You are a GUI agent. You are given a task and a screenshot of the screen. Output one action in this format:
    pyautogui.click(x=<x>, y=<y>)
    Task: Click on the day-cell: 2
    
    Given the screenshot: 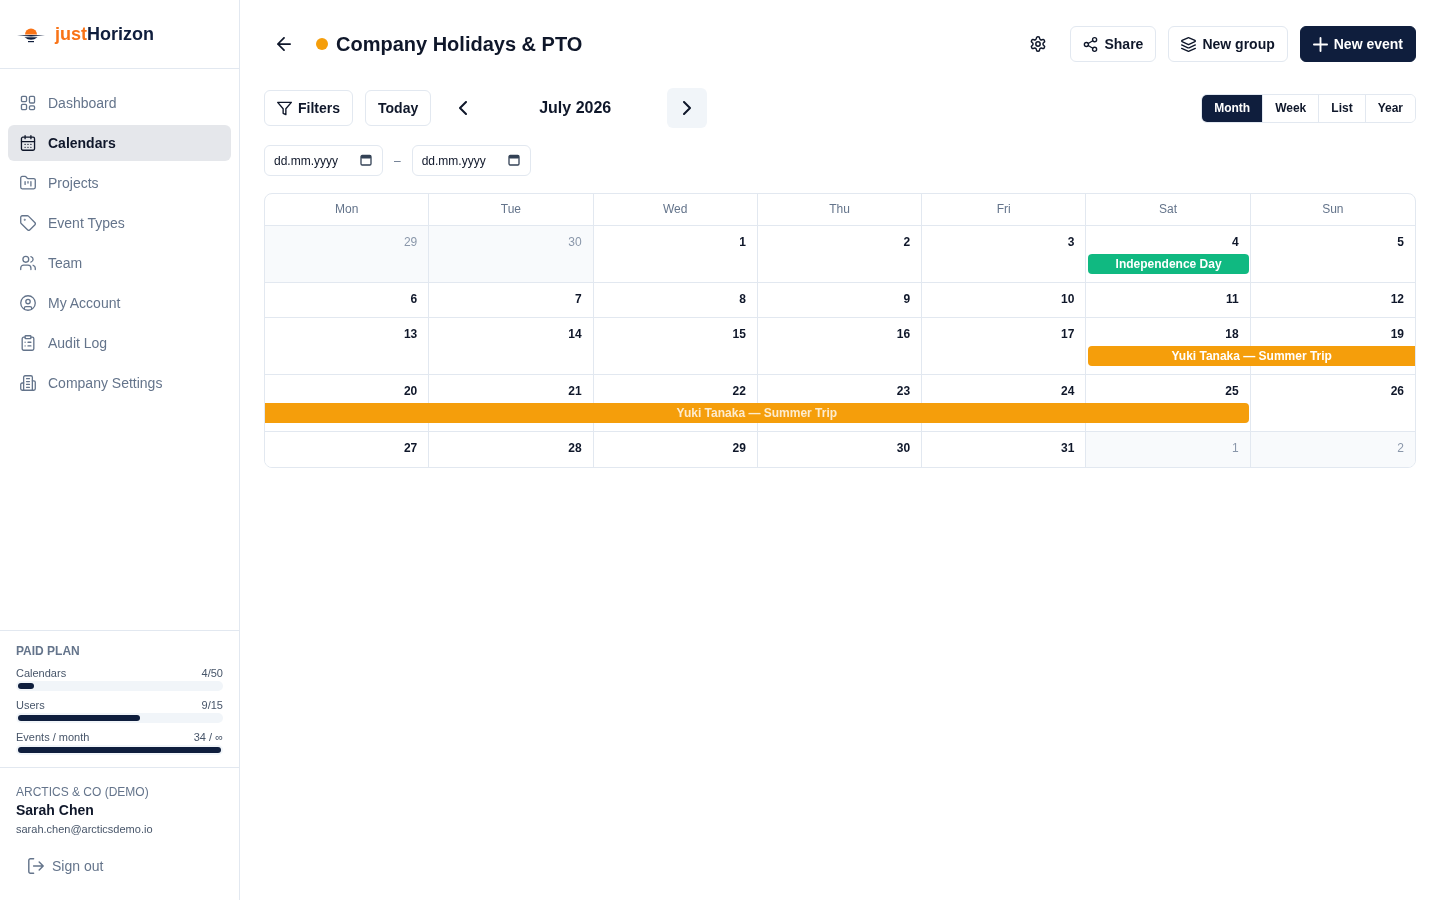 What is the action you would take?
    pyautogui.click(x=840, y=254)
    